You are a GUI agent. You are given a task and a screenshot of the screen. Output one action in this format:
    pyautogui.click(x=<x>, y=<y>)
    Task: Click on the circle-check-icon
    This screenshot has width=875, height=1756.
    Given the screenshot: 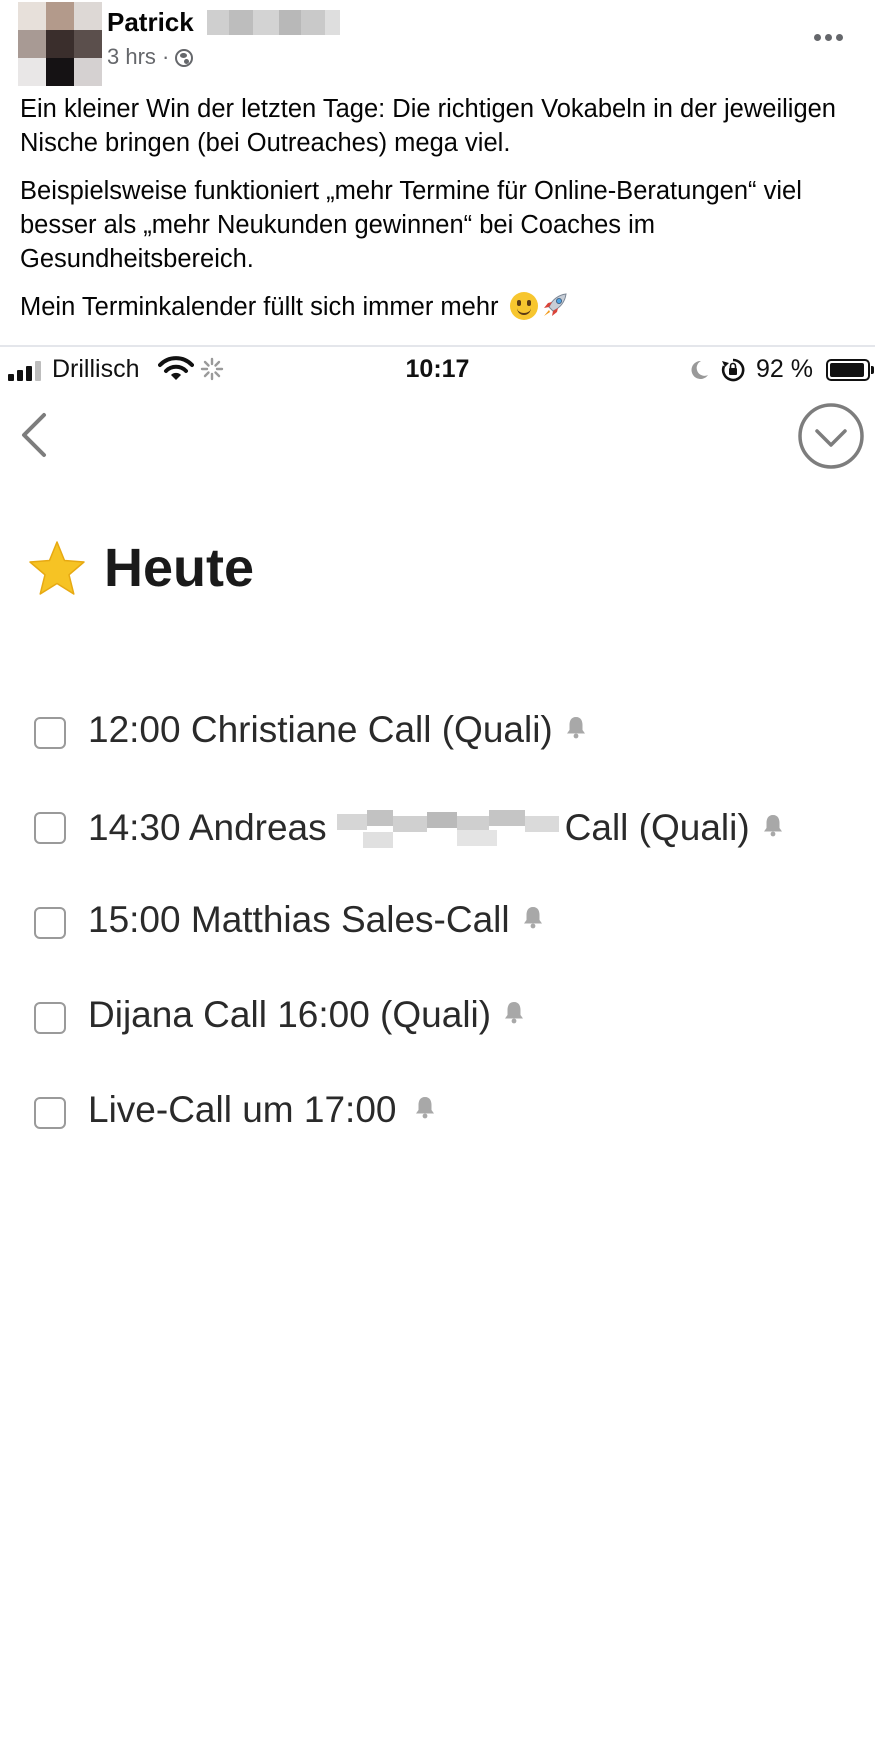 What is the action you would take?
    pyautogui.click(x=831, y=436)
    